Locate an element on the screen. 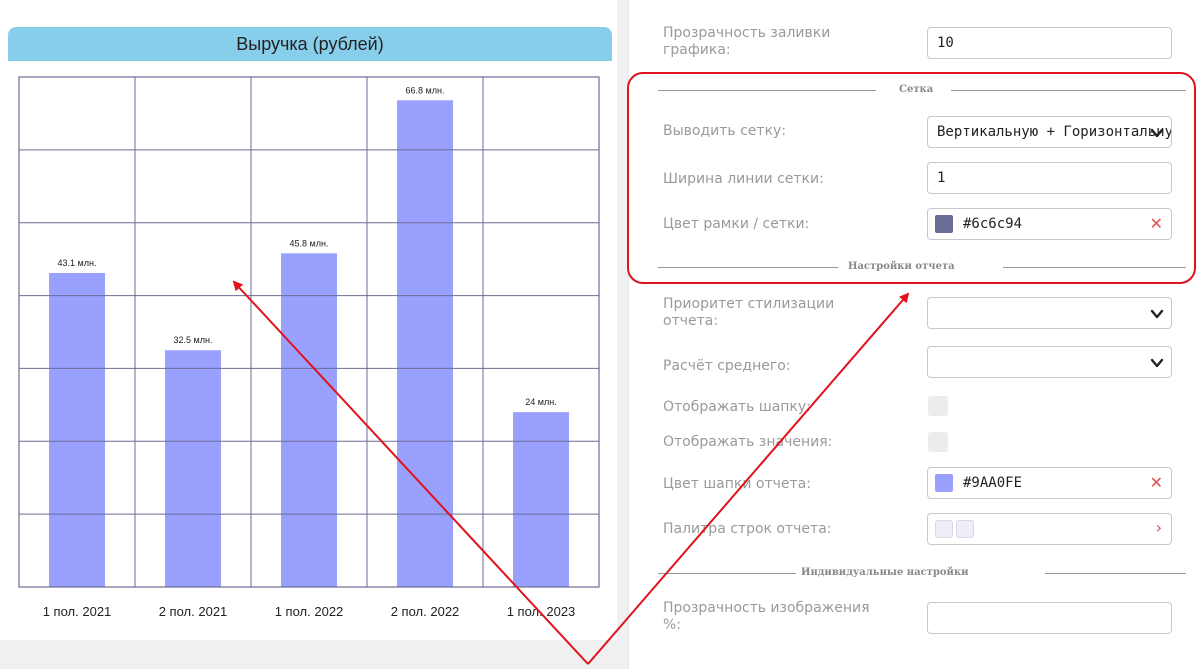  x-tick-label: 2 пол. 2021 is located at coordinates (193, 611).